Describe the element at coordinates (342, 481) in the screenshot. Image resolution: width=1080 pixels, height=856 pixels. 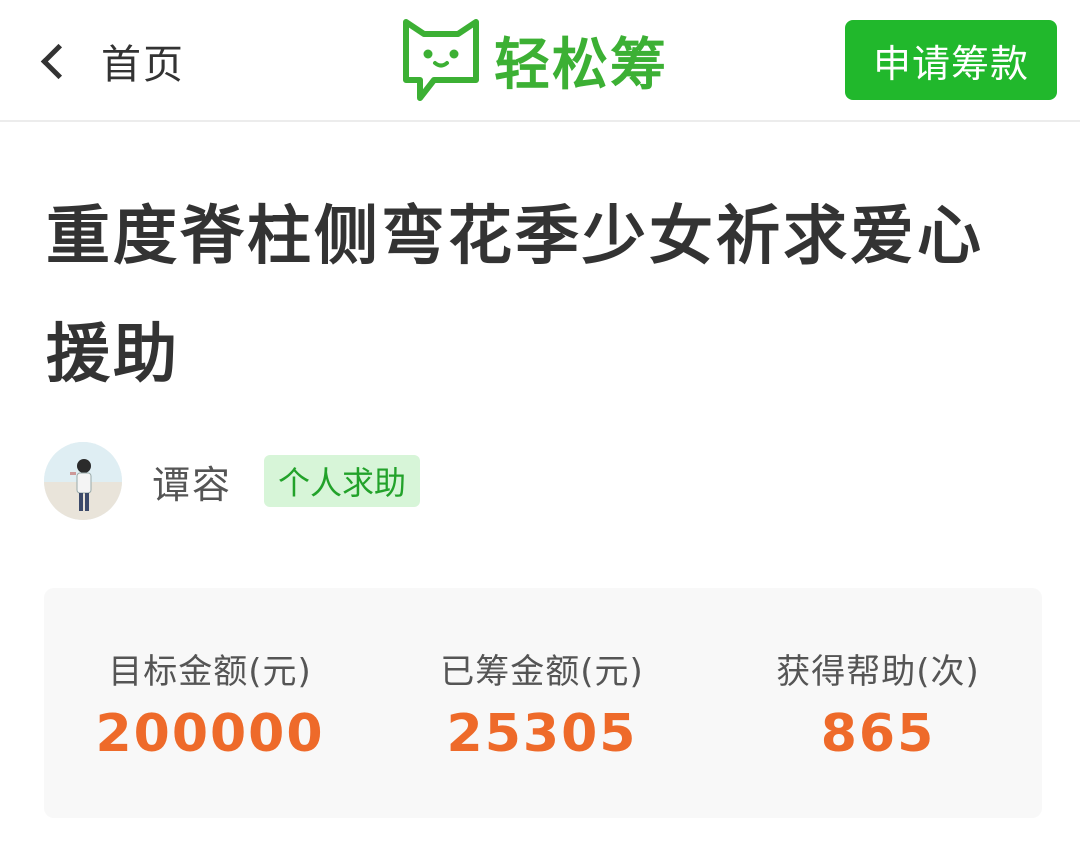
I see `help-type-badge: 个人求助` at that location.